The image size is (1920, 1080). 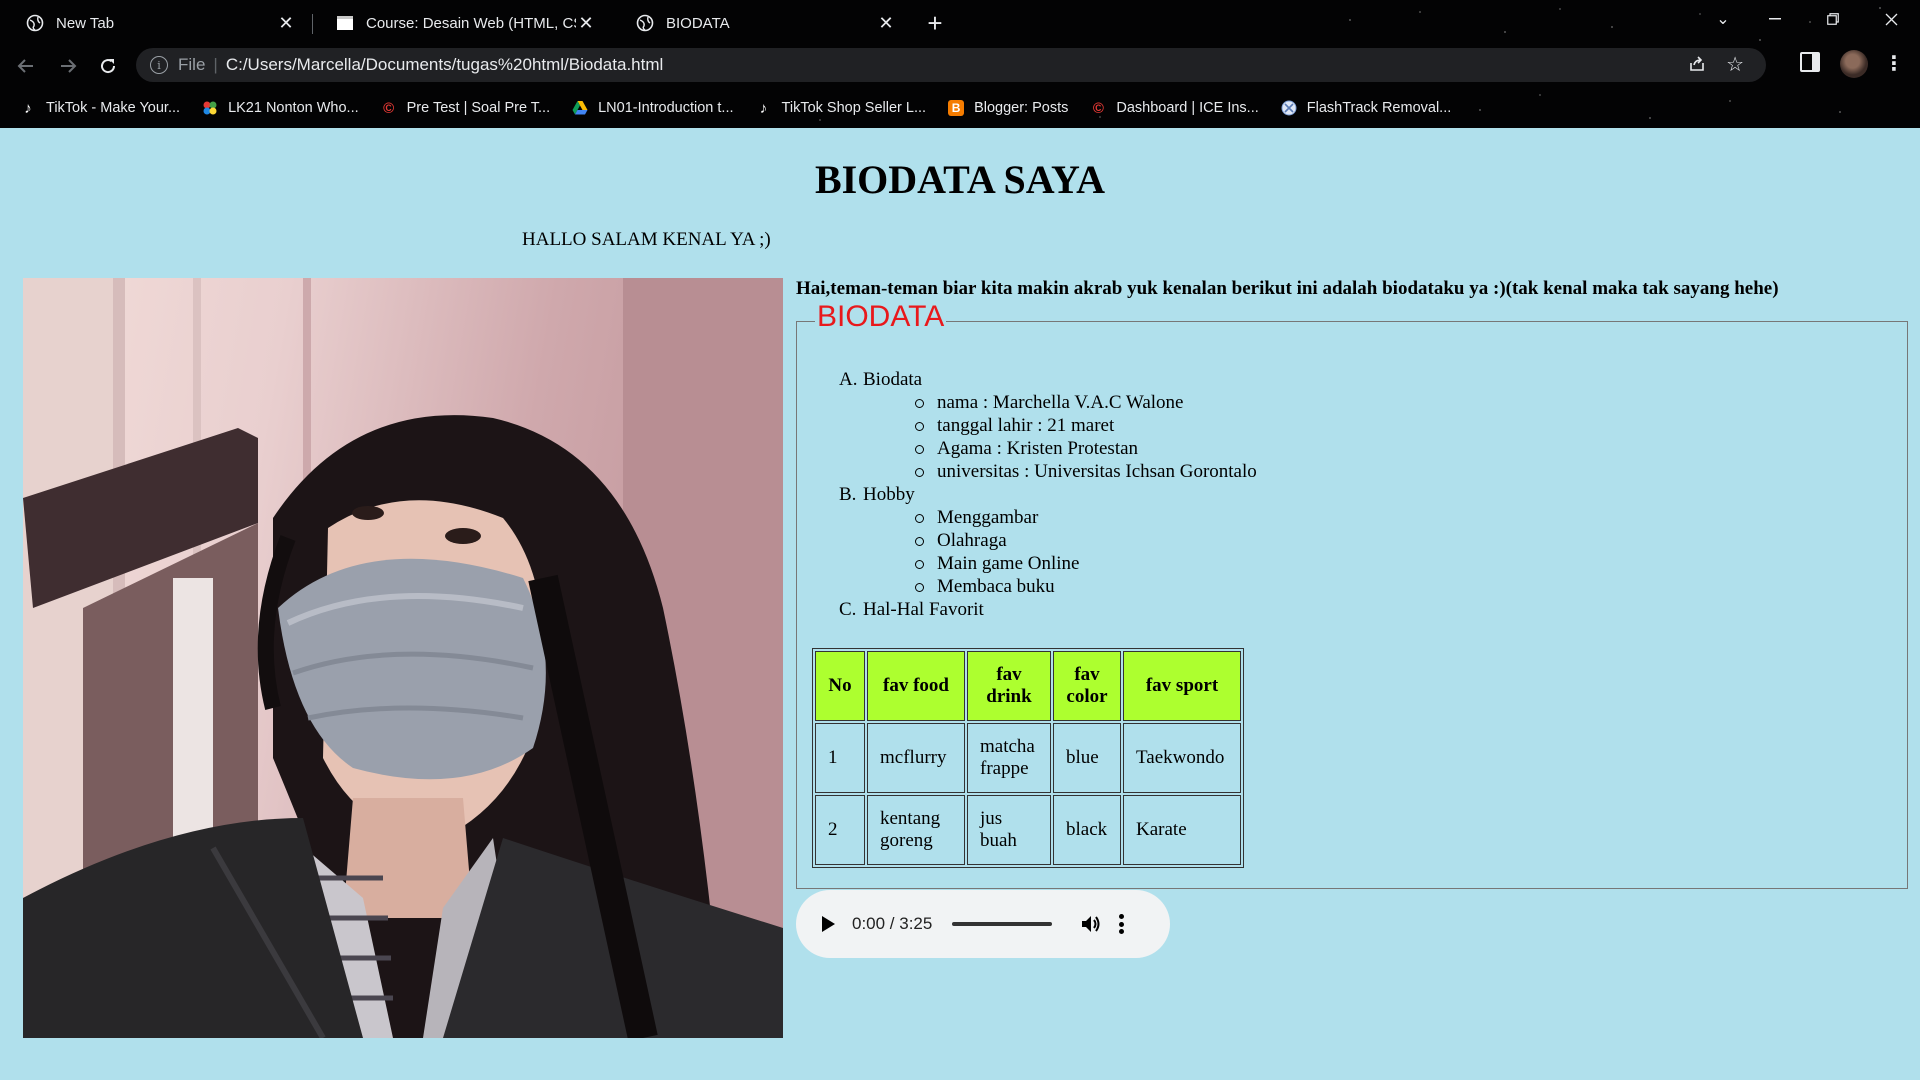 I want to click on list-item: Menggambar, so click(x=1085, y=517).